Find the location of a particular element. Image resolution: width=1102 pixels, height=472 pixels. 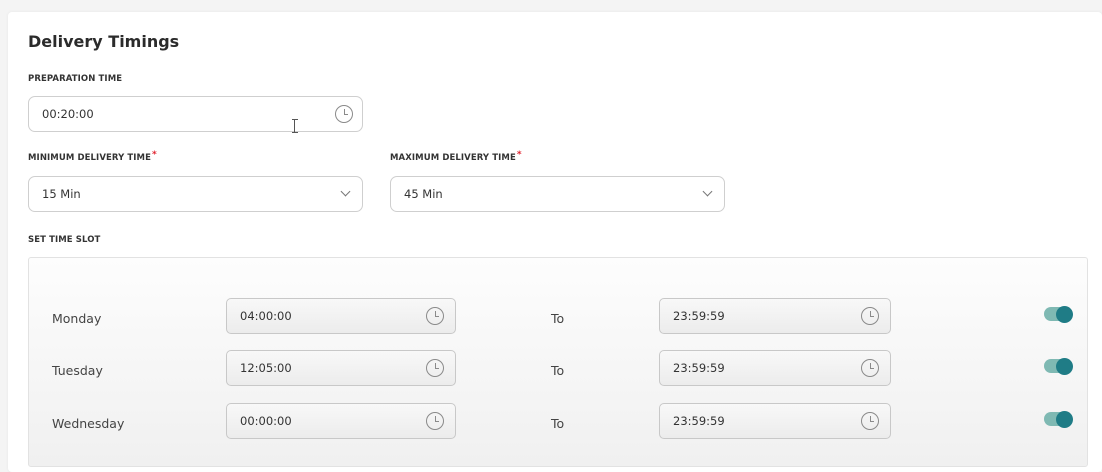

from-time-input: 00:00:00 is located at coordinates (341, 421).